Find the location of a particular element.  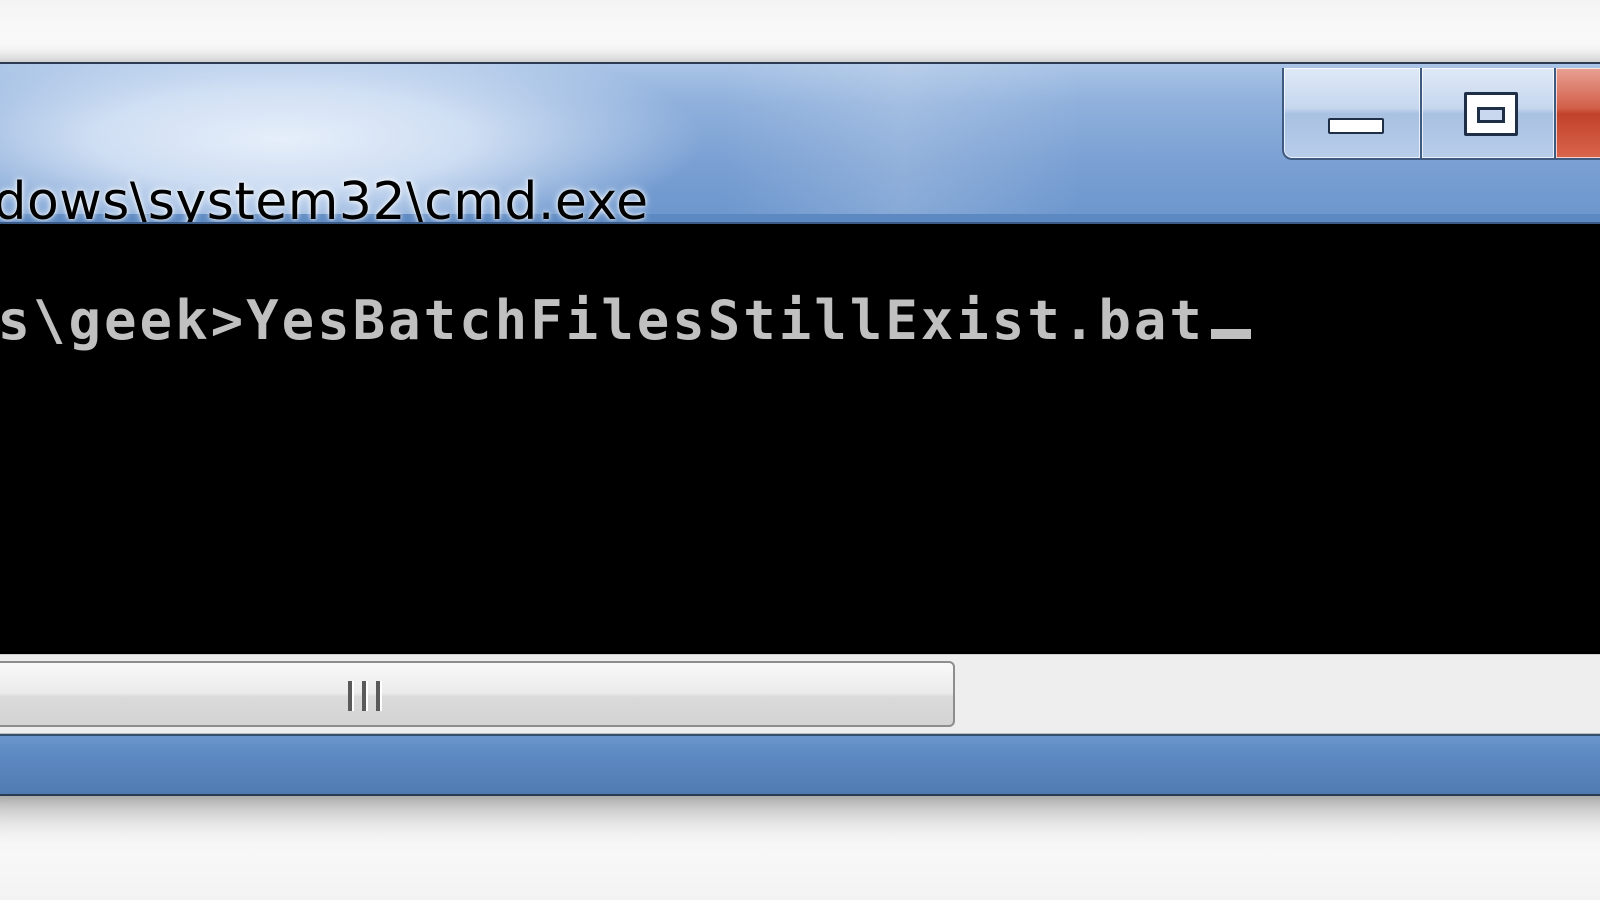

caption-buttons is located at coordinates (1441, 114).